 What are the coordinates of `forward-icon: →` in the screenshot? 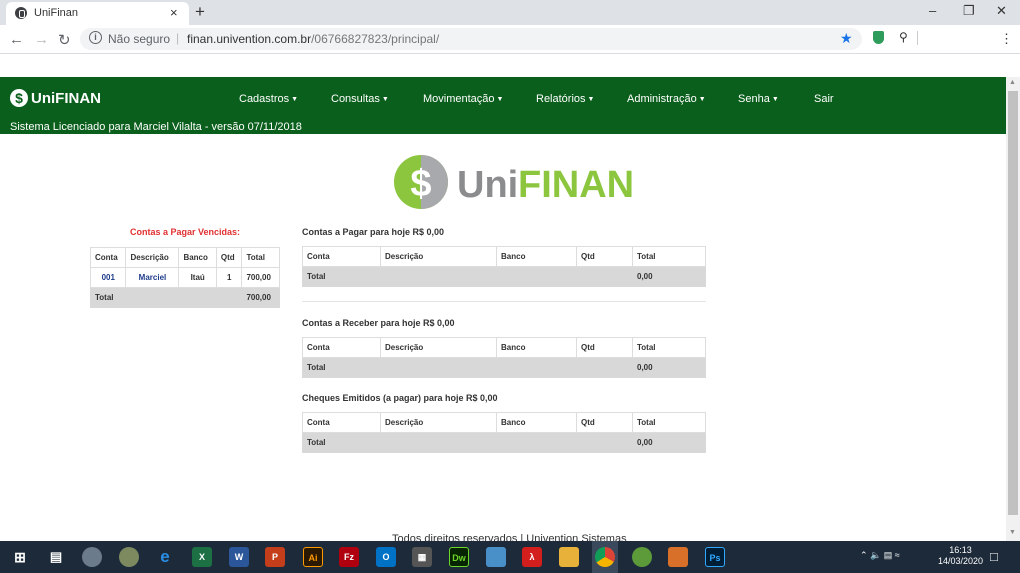 It's located at (41, 39).